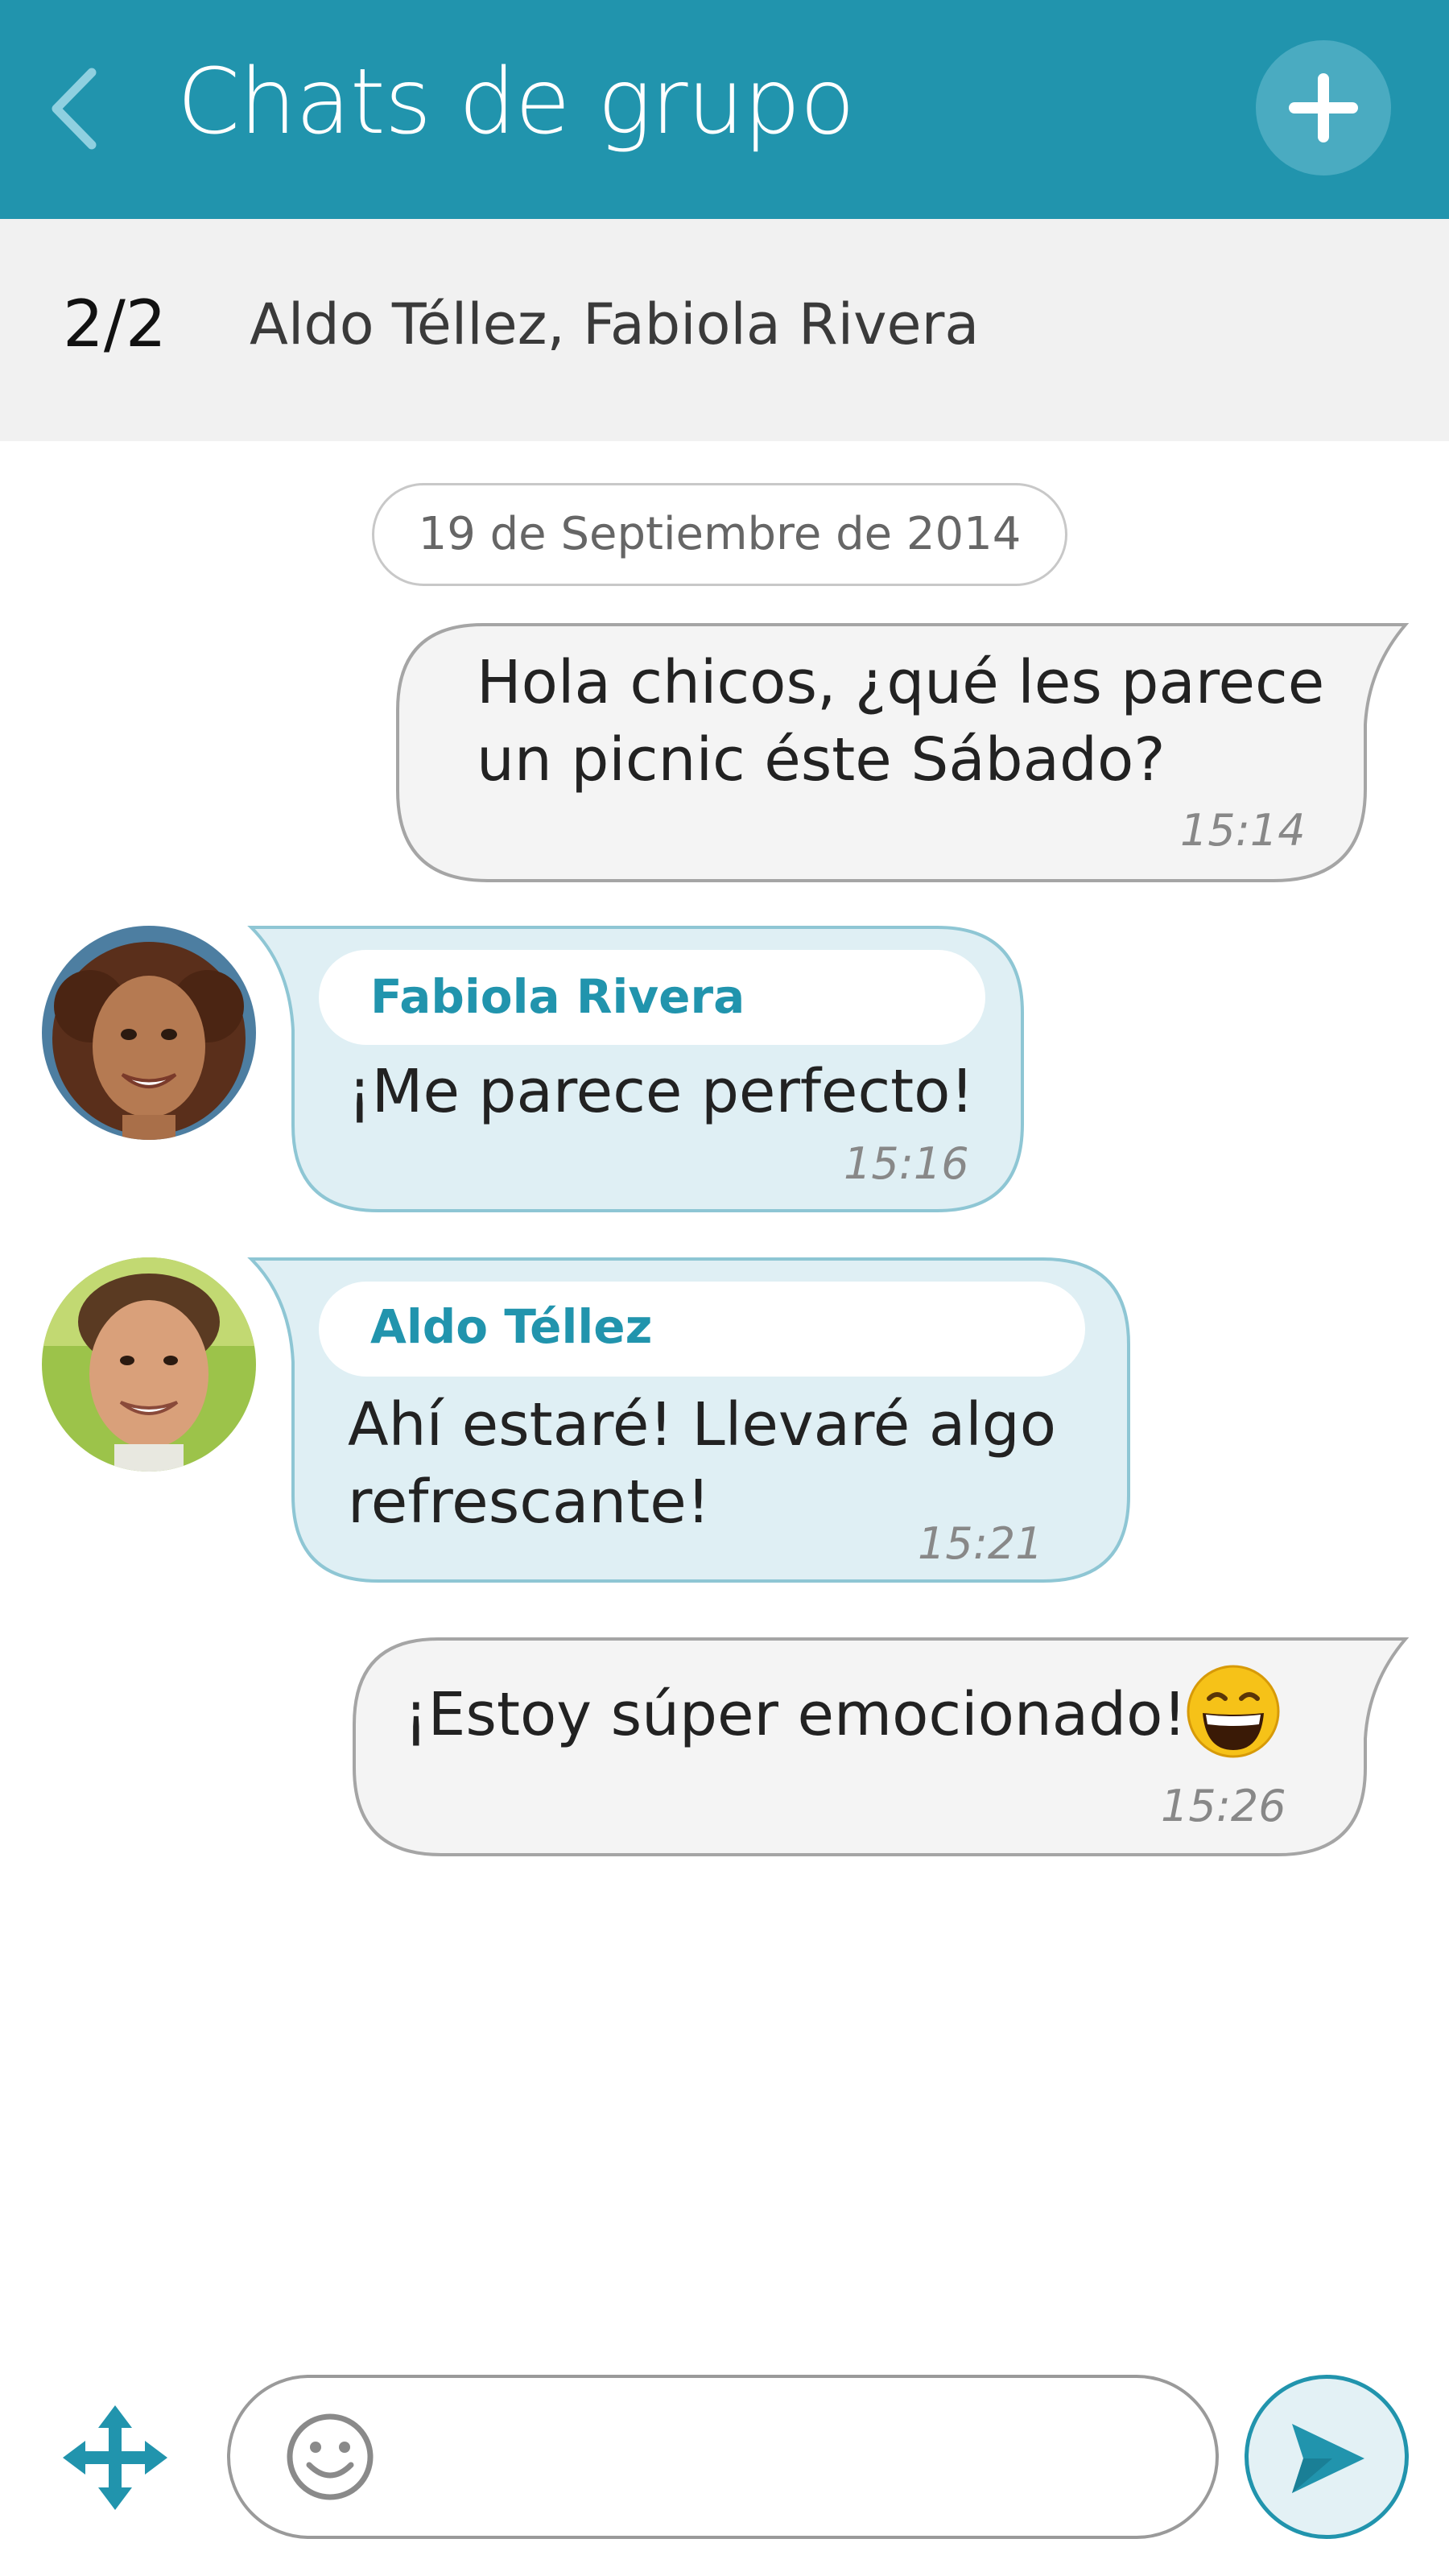 This screenshot has width=1449, height=2576. I want to click on message-text-line: un picnic éste Sábado?, so click(821, 760).